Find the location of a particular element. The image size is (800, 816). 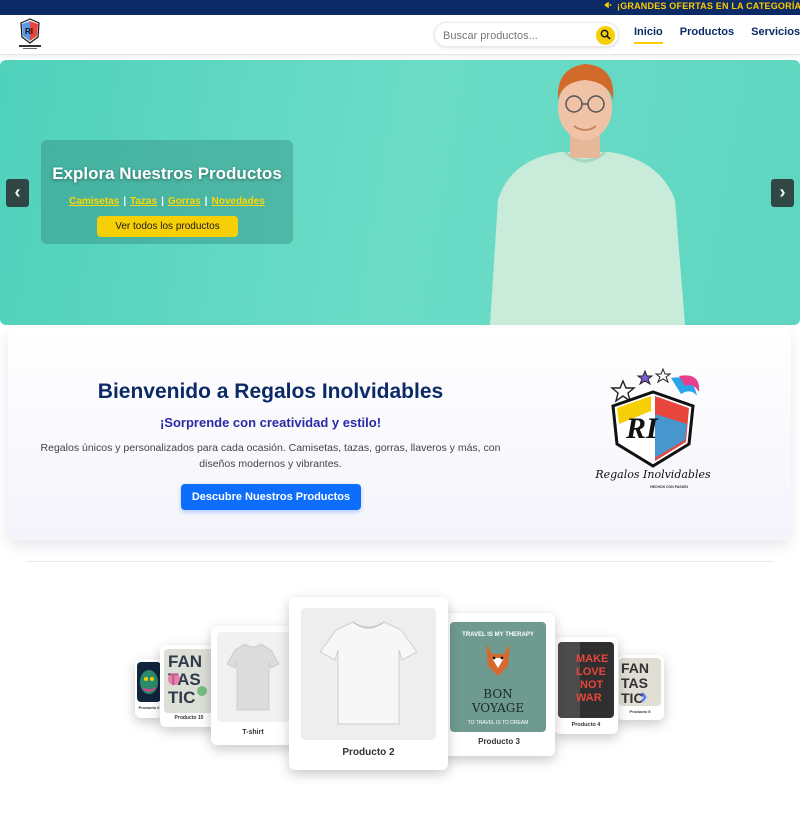

hero-title: Explora Nuestros Productos is located at coordinates (167, 173).